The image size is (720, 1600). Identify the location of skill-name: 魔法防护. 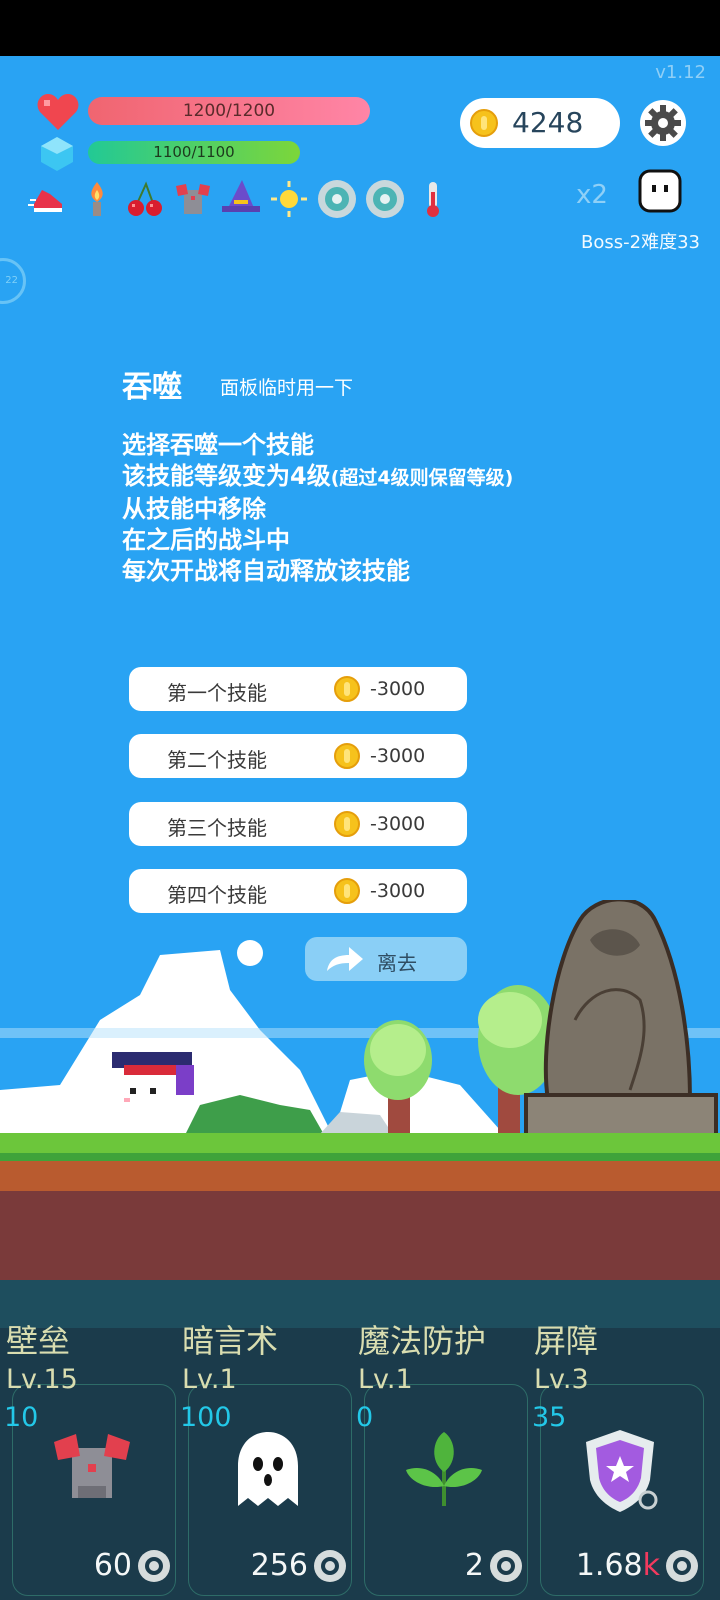
(422, 1341).